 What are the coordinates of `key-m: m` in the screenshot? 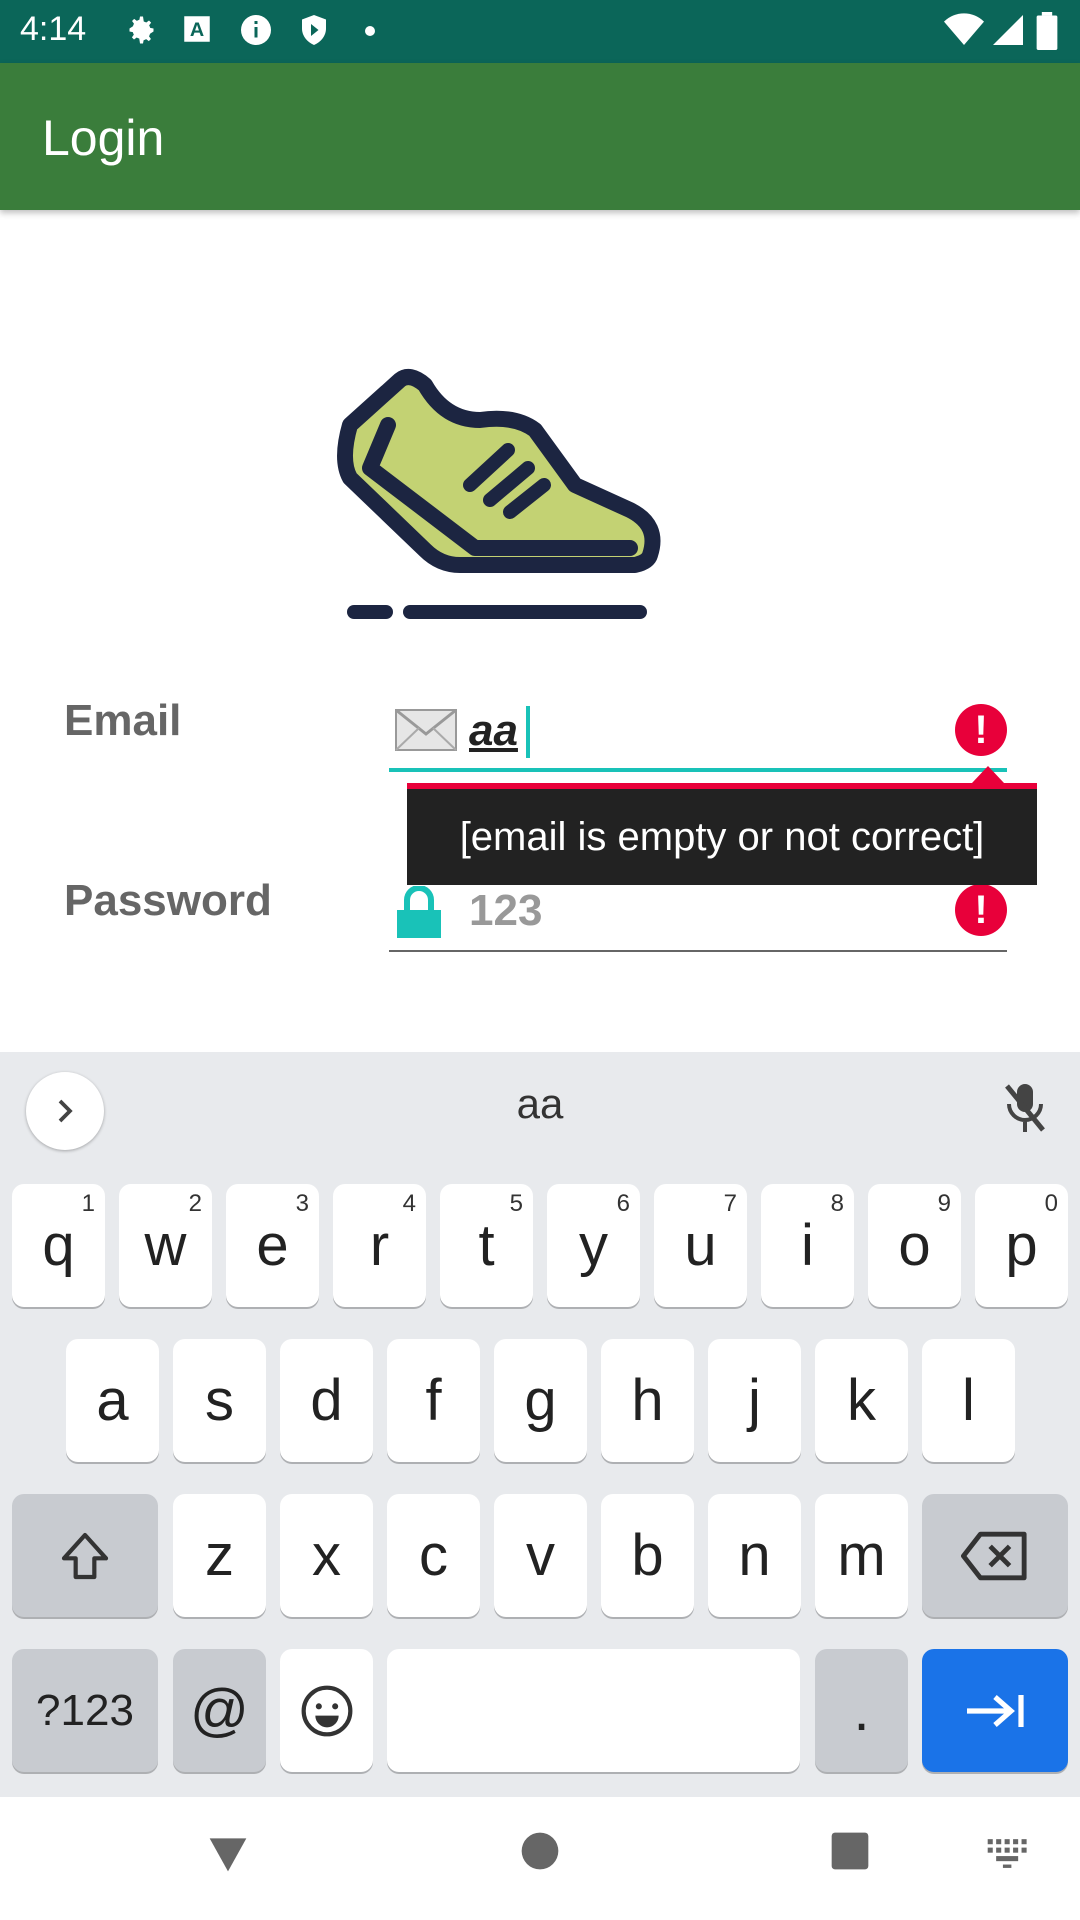 It's located at (861, 1555).